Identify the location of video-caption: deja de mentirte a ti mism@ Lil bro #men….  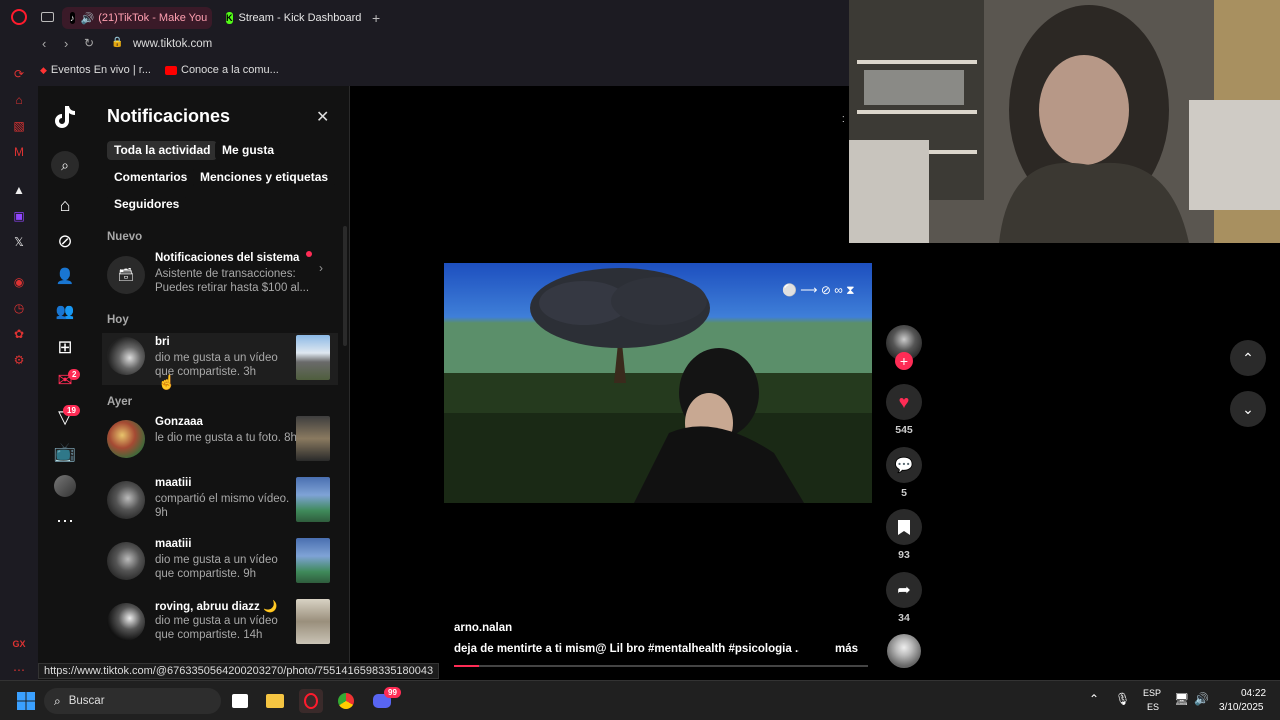
(626, 649).